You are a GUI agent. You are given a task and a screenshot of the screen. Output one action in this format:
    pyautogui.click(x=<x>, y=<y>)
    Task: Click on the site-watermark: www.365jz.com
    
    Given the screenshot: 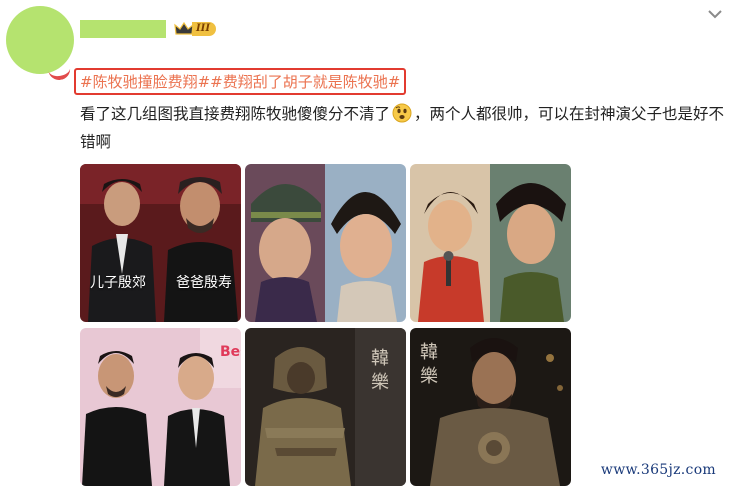 What is the action you would take?
    pyautogui.click(x=658, y=470)
    